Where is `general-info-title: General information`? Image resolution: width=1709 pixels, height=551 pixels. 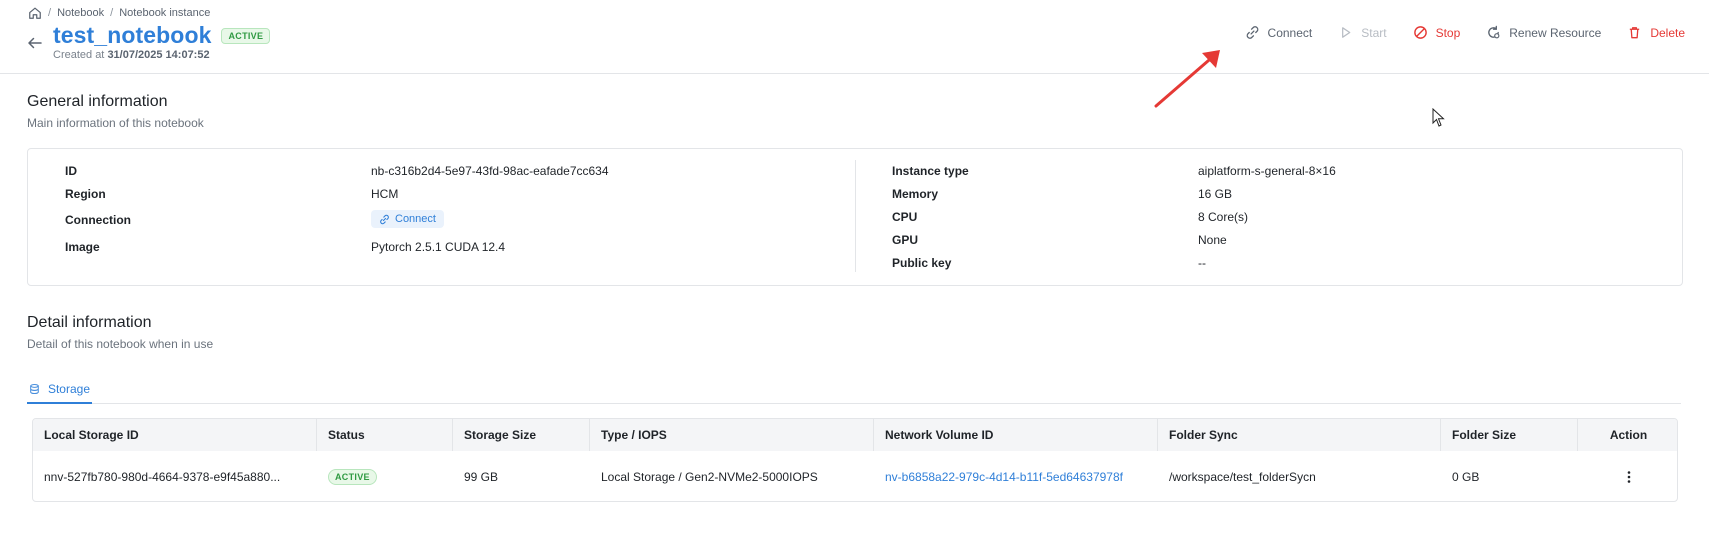 general-info-title: General information is located at coordinates (97, 101).